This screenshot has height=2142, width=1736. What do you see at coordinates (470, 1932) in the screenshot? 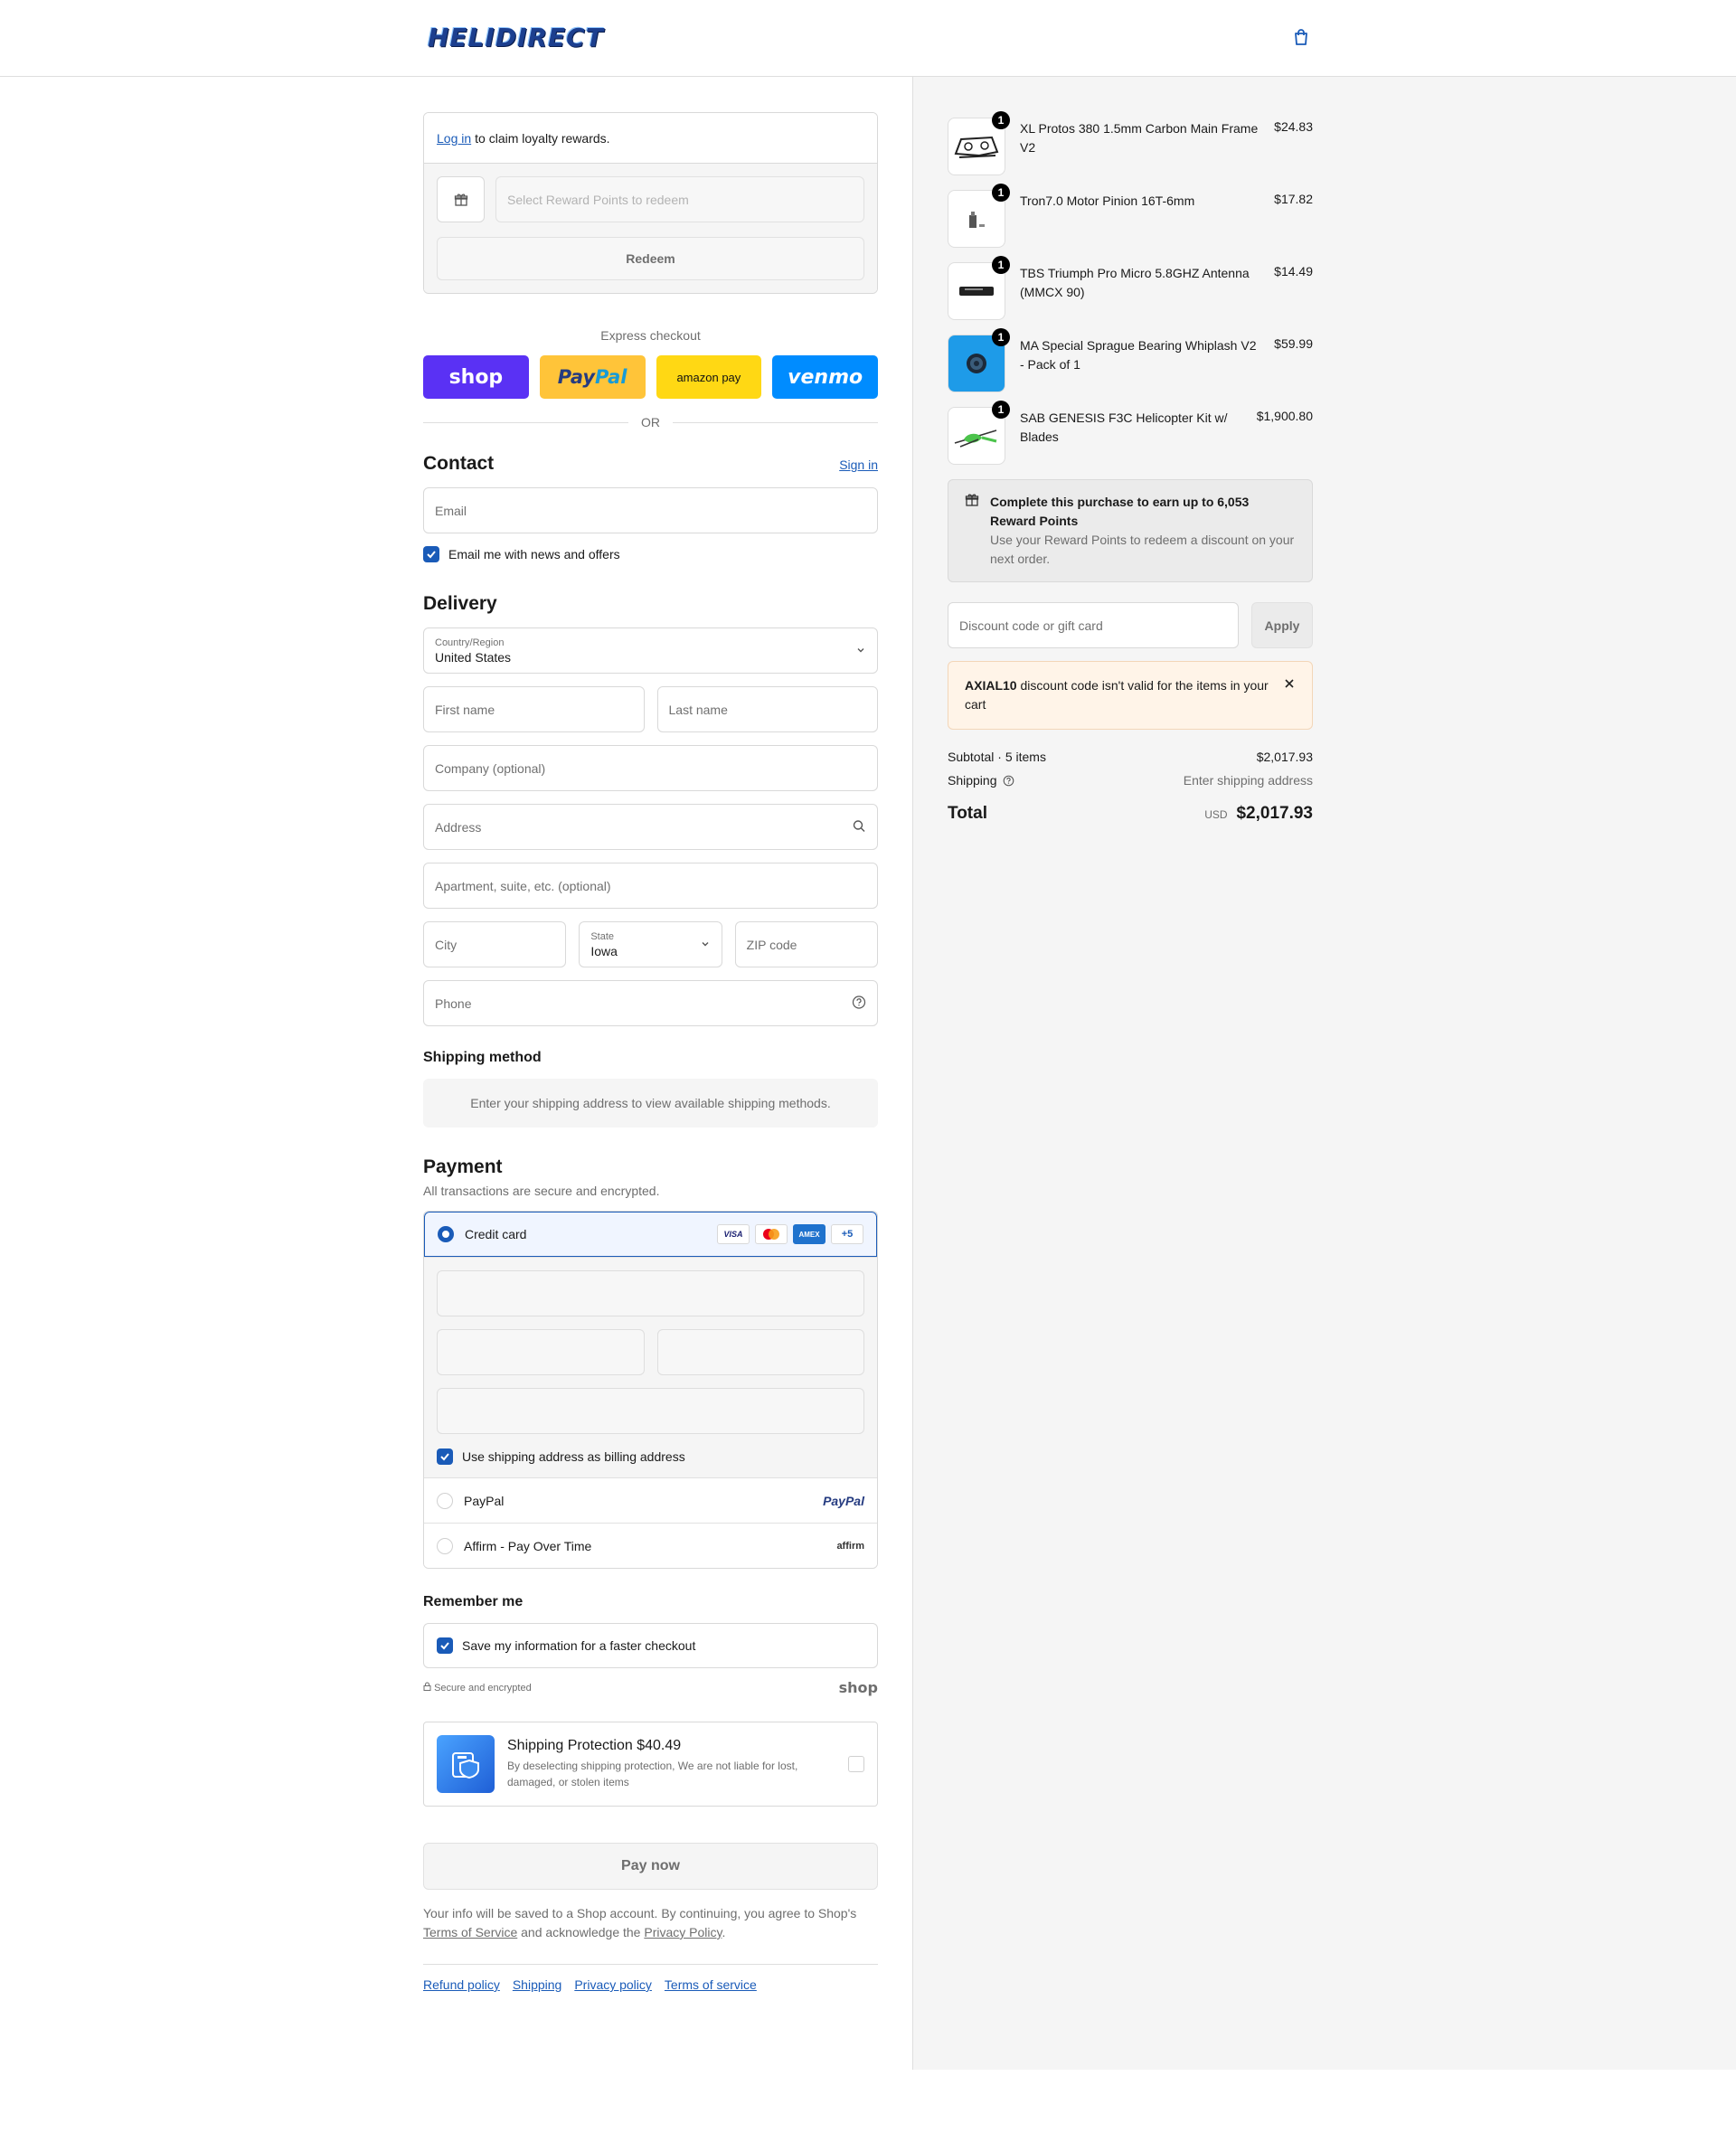
I see `shop-terms-link: Terms of Service` at bounding box center [470, 1932].